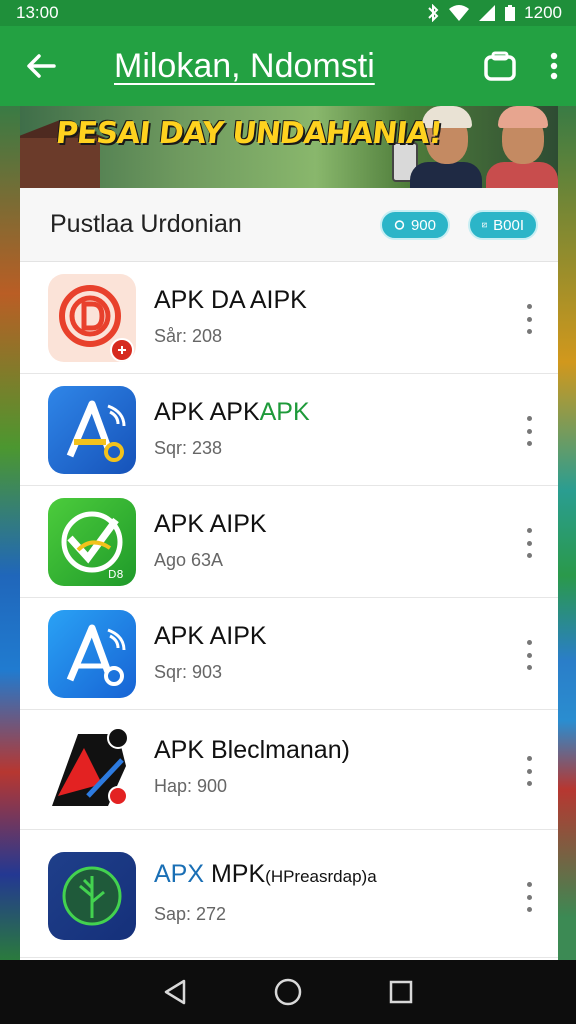 The image size is (576, 1024). What do you see at coordinates (92, 896) in the screenshot?
I see `tree-circle-app-icon` at bounding box center [92, 896].